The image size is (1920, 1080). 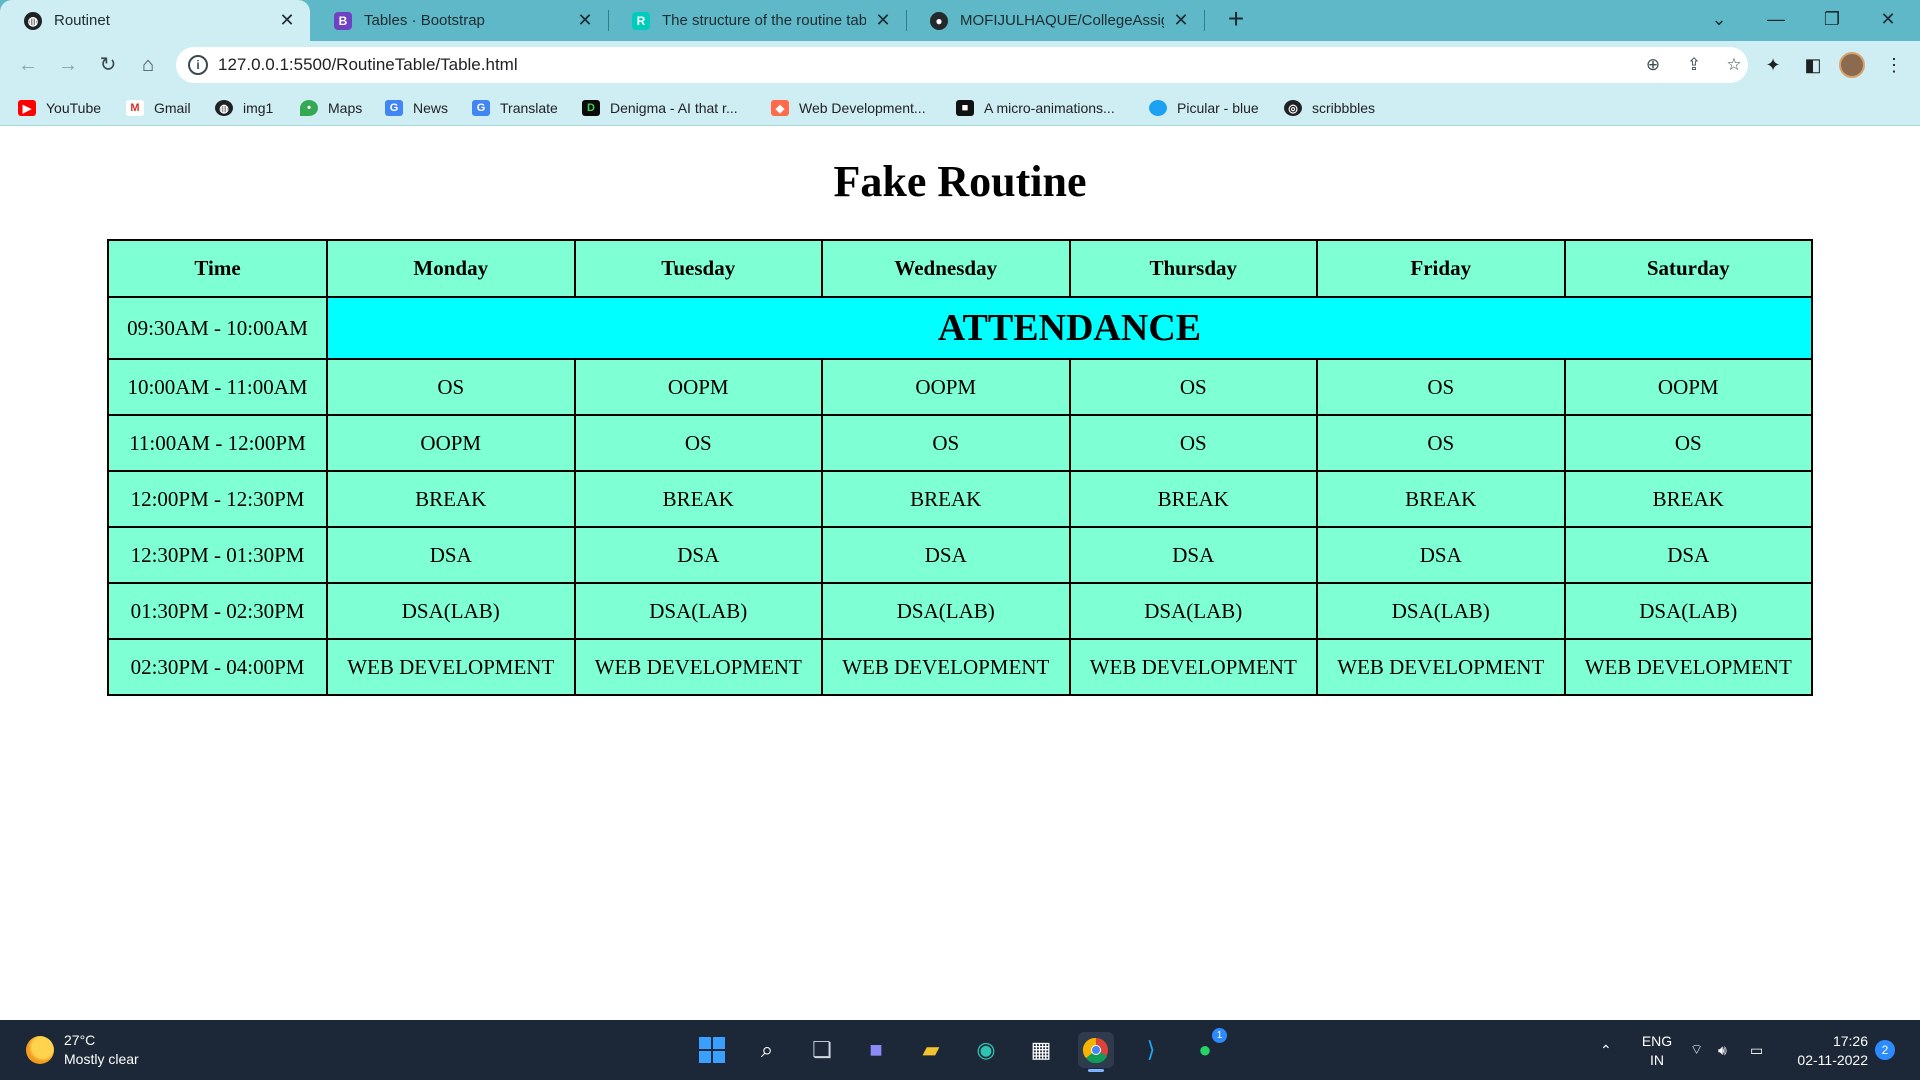 I want to click on bookmark-label: News, so click(x=431, y=108).